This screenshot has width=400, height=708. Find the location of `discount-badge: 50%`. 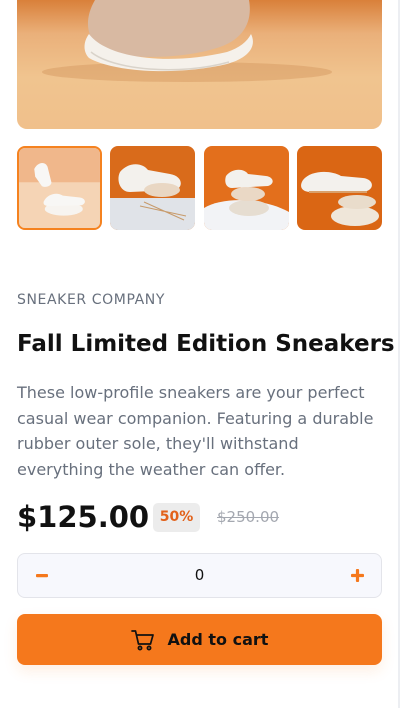

discount-badge: 50% is located at coordinates (176, 517).